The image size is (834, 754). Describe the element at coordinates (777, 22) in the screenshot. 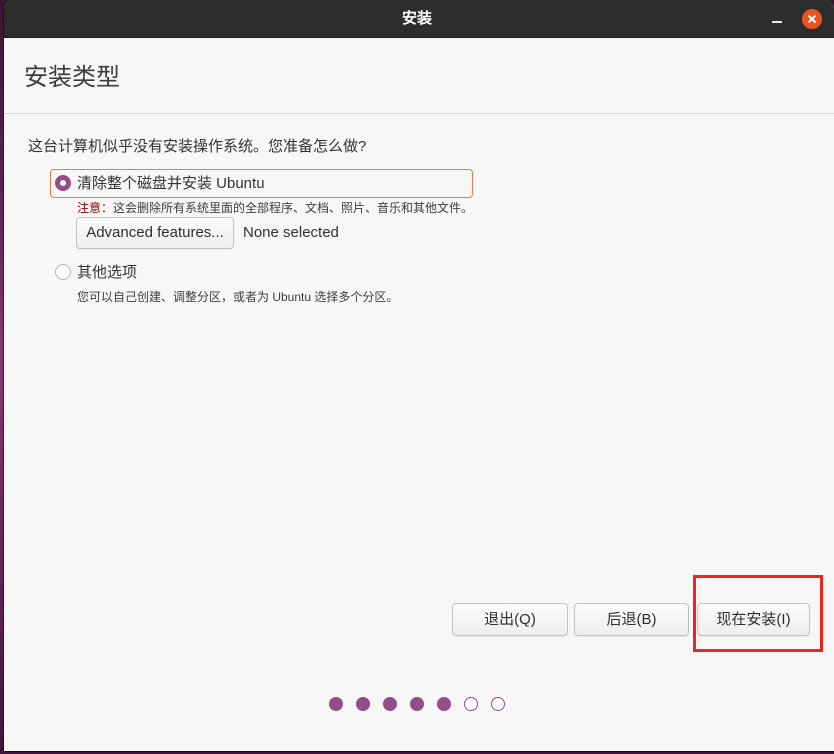

I see `minimize-icon` at that location.